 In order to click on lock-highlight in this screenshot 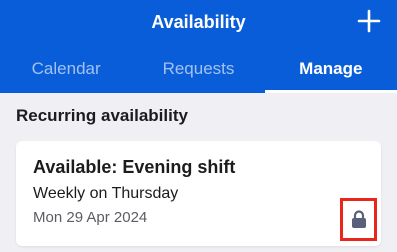, I will do `click(358, 219)`.